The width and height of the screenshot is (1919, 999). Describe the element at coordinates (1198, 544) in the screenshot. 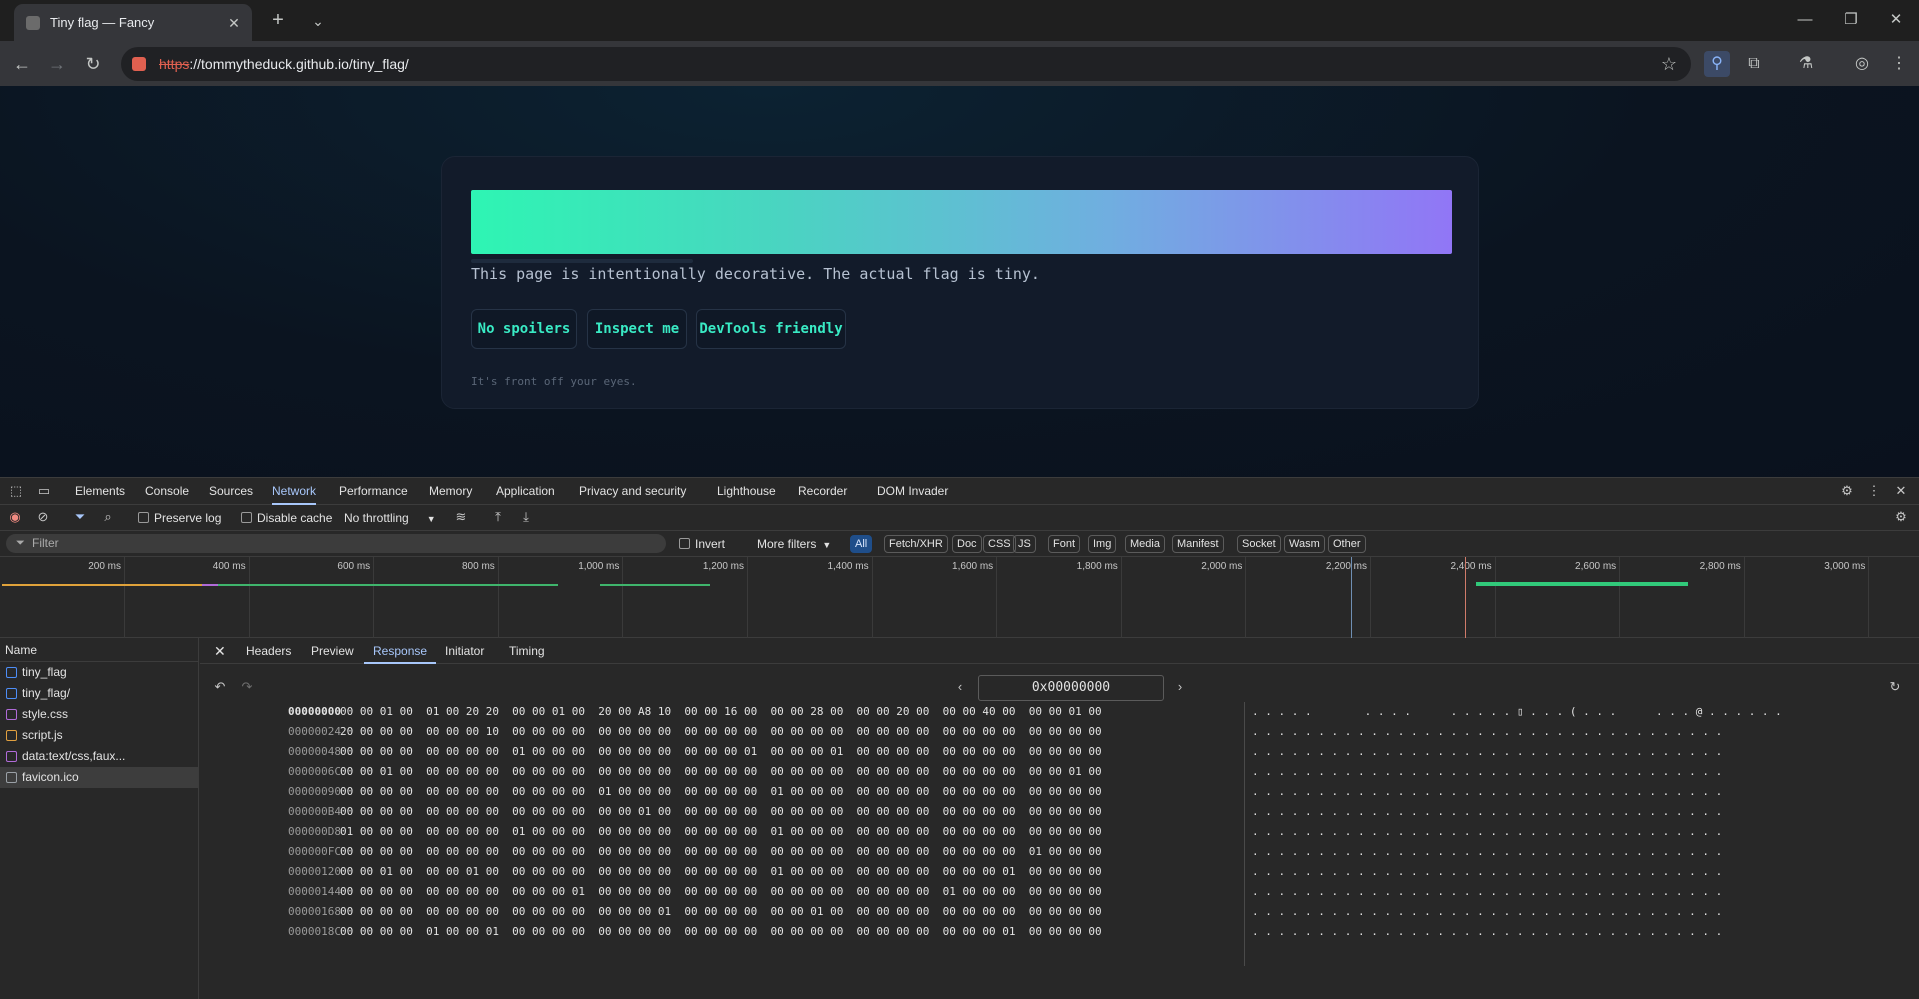

I see `filter-type-manifest: Manifest` at that location.